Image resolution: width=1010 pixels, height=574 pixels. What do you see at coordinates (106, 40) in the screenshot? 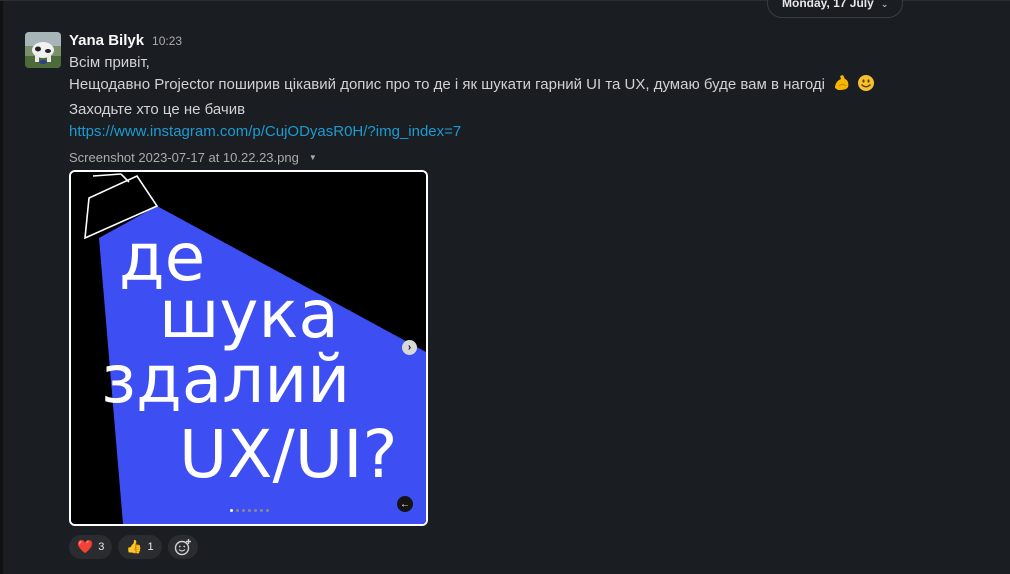
I see `author-name: Yana Bilyk` at bounding box center [106, 40].